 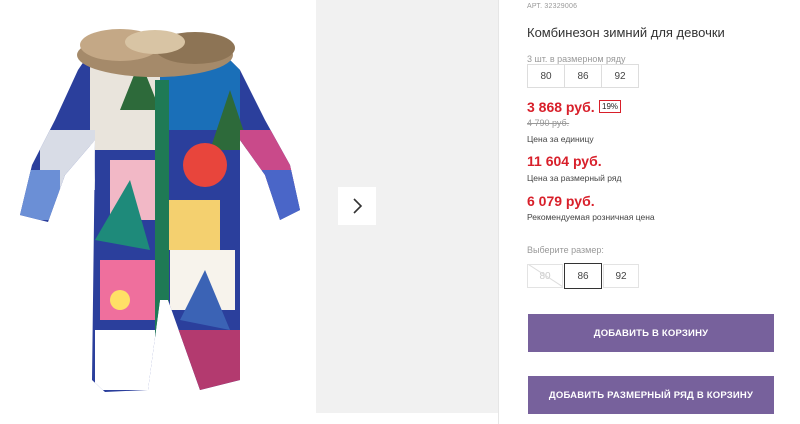 What do you see at coordinates (561, 107) in the screenshot?
I see `unit-price: 3 868 руб.` at bounding box center [561, 107].